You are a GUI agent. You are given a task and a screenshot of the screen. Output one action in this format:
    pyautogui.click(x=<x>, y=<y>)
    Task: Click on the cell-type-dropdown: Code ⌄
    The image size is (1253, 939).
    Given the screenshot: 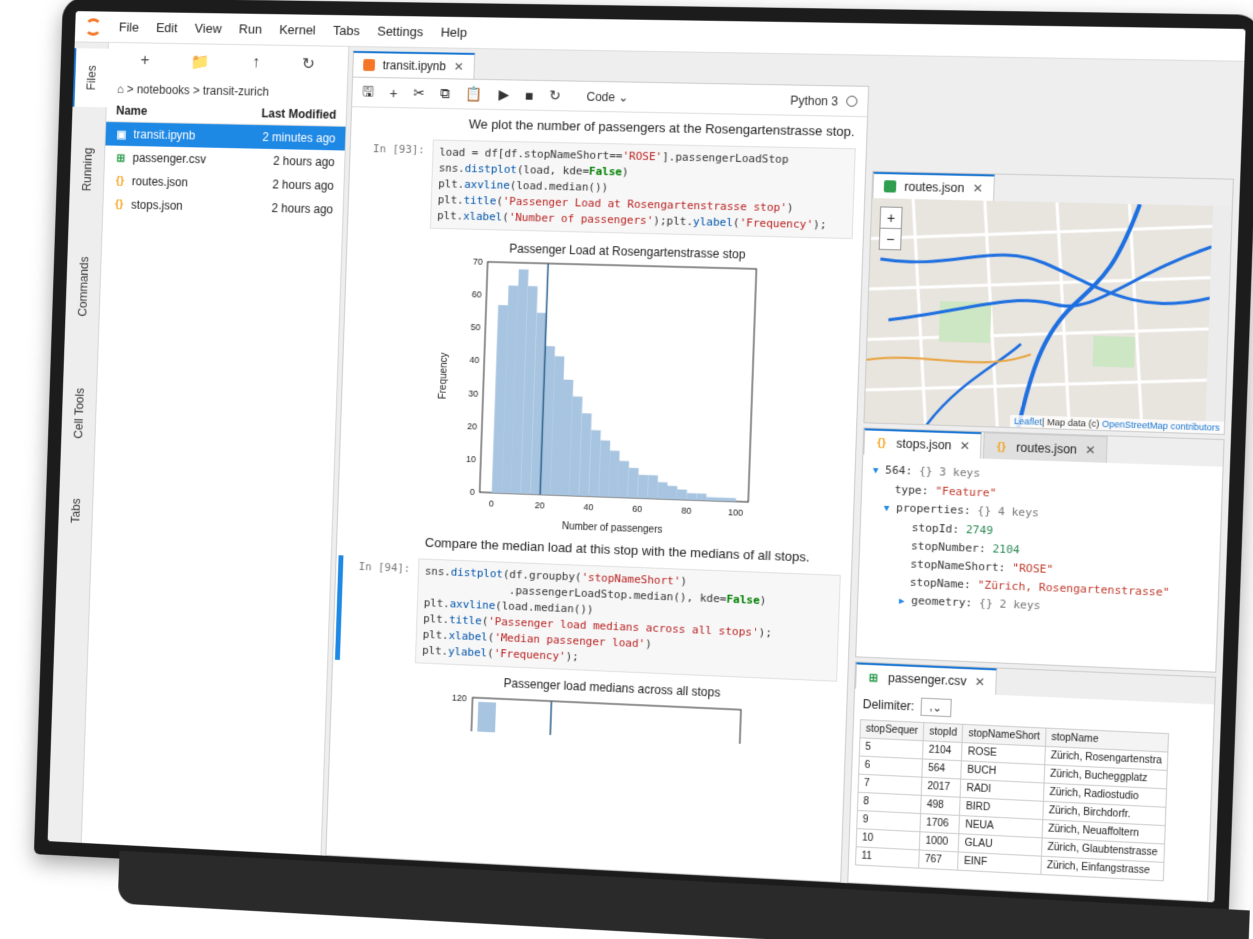 What is the action you would take?
    pyautogui.click(x=607, y=96)
    